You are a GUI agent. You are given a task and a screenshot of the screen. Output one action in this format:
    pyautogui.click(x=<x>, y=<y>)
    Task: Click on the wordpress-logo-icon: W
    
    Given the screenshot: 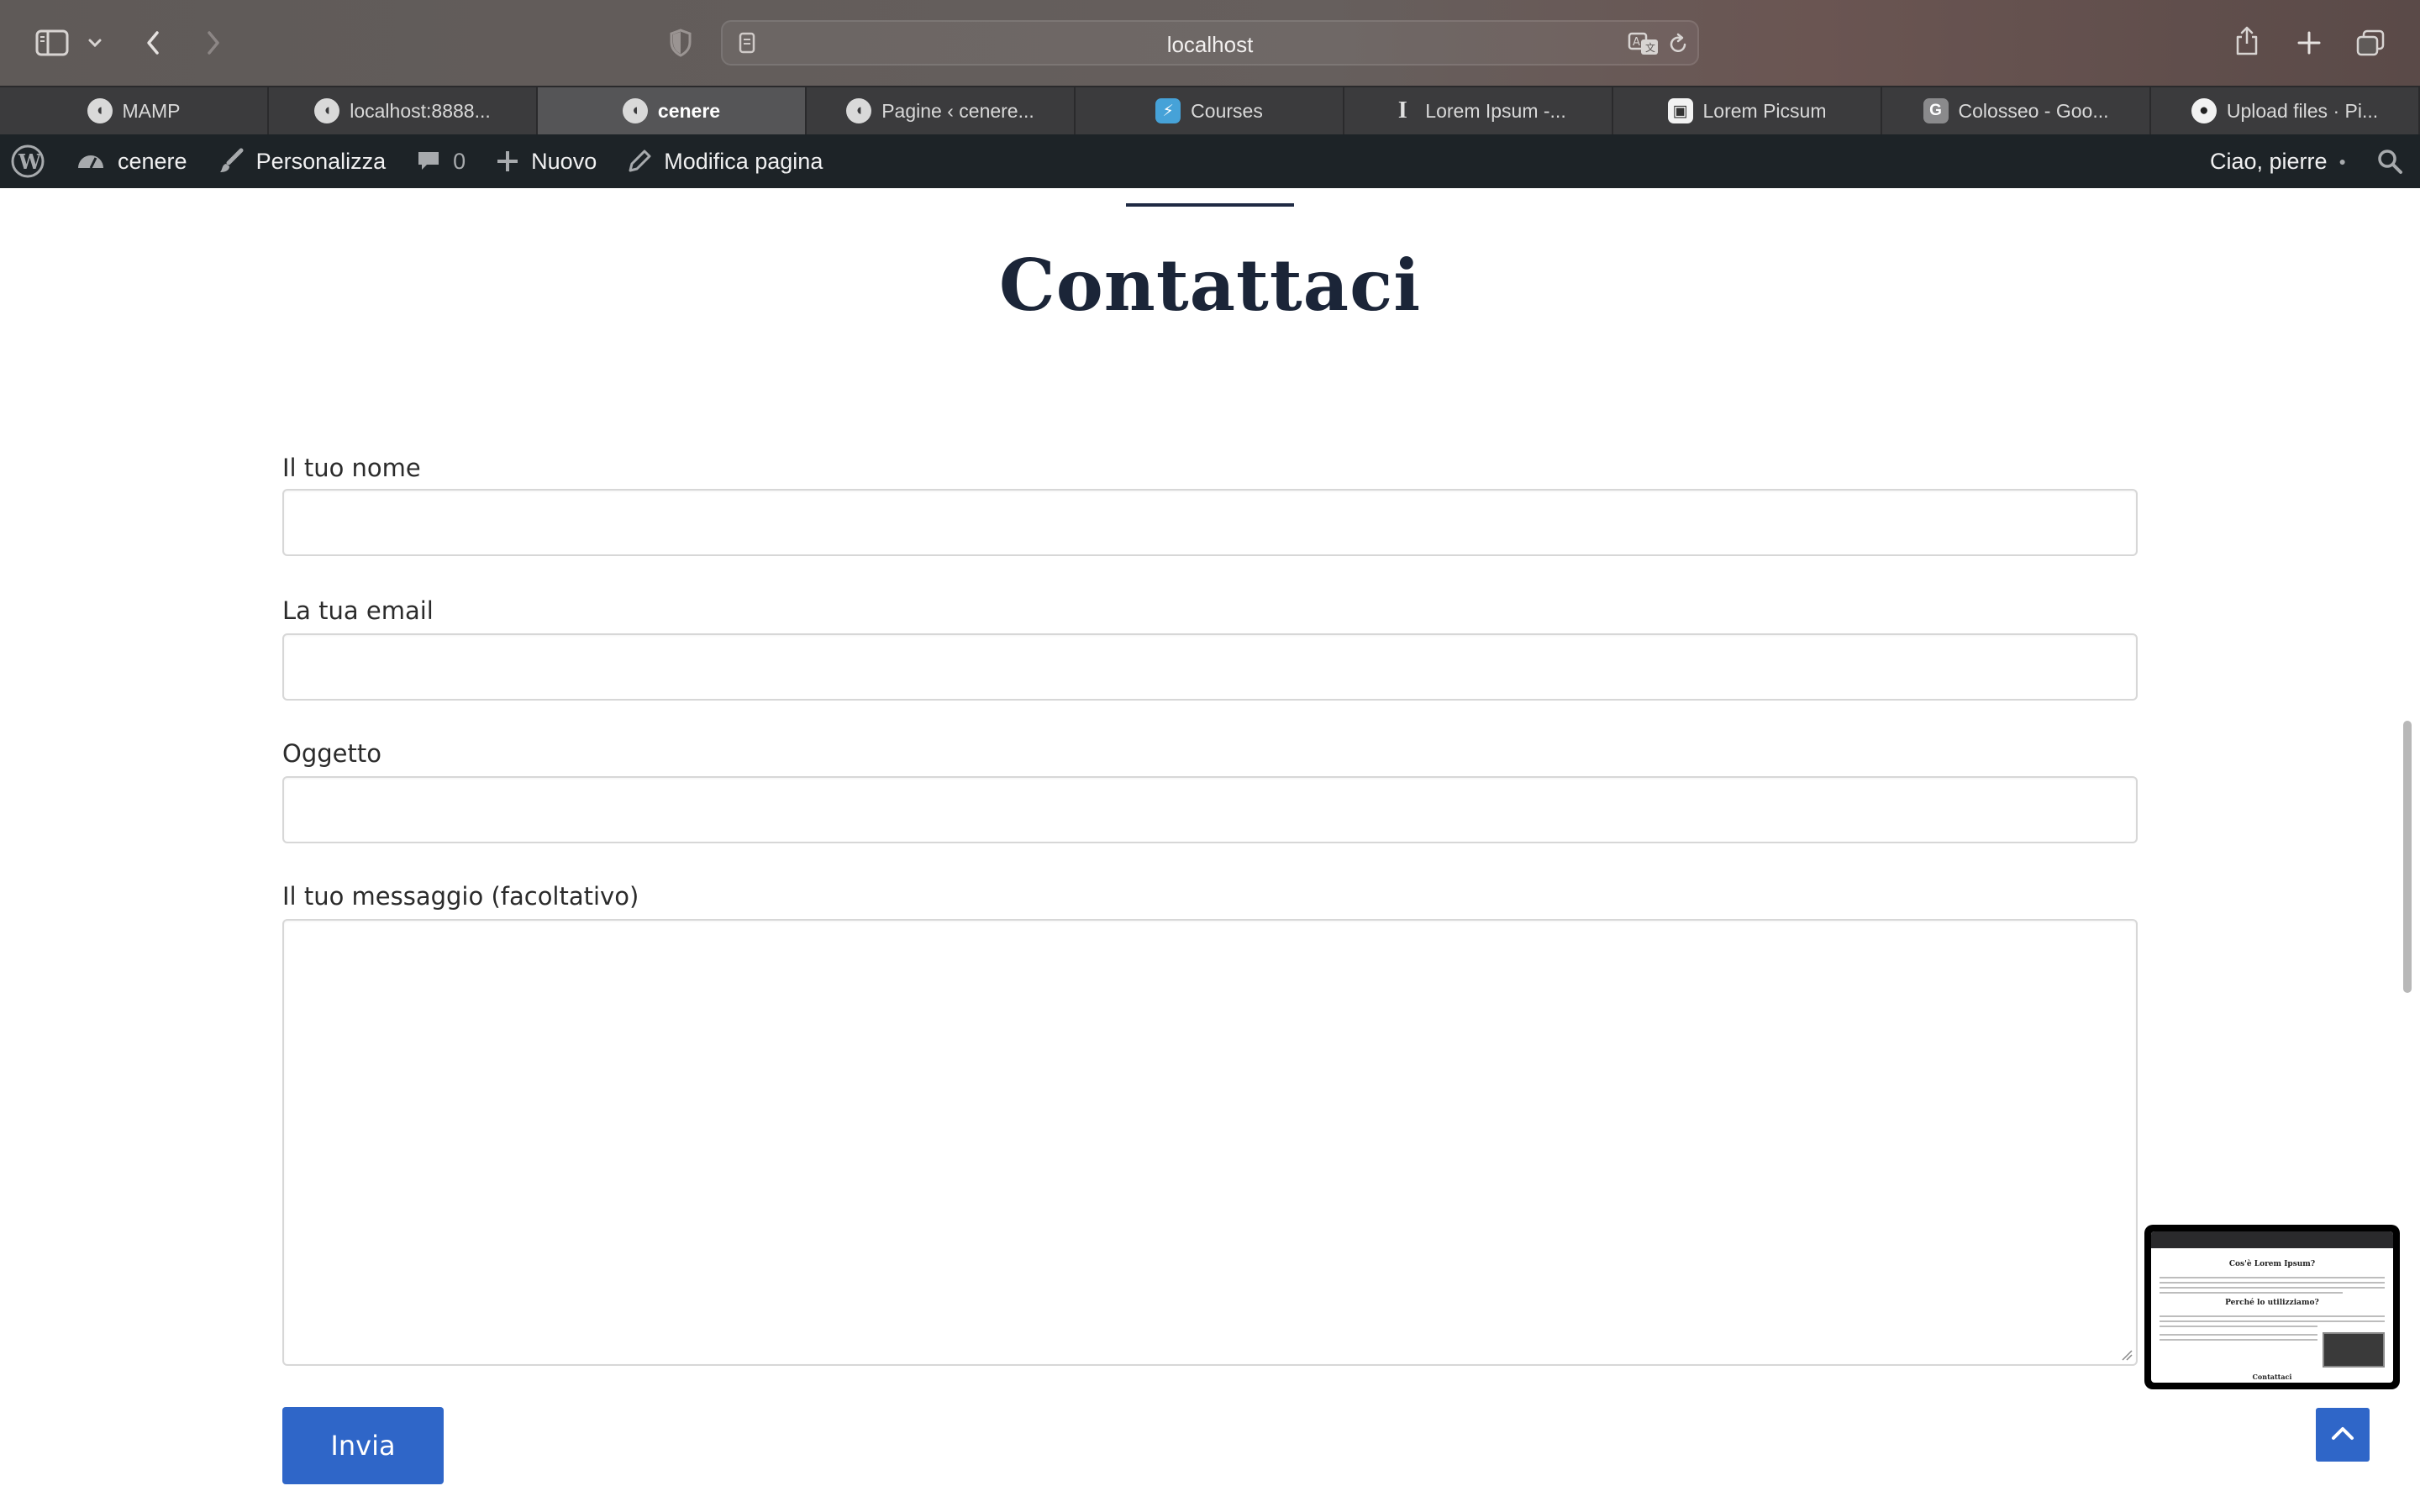 What is the action you would take?
    pyautogui.click(x=27, y=161)
    